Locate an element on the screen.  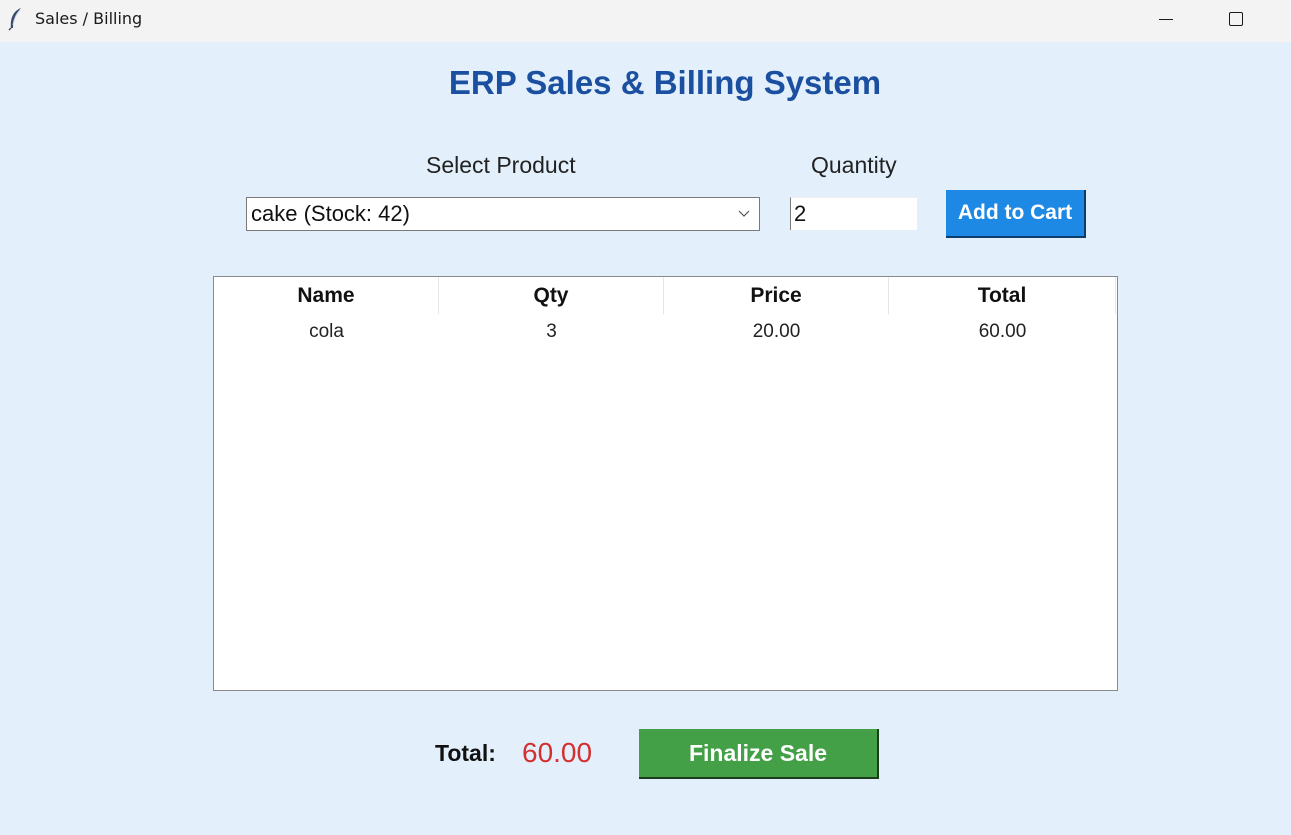
maximize-icon is located at coordinates (1236, 19).